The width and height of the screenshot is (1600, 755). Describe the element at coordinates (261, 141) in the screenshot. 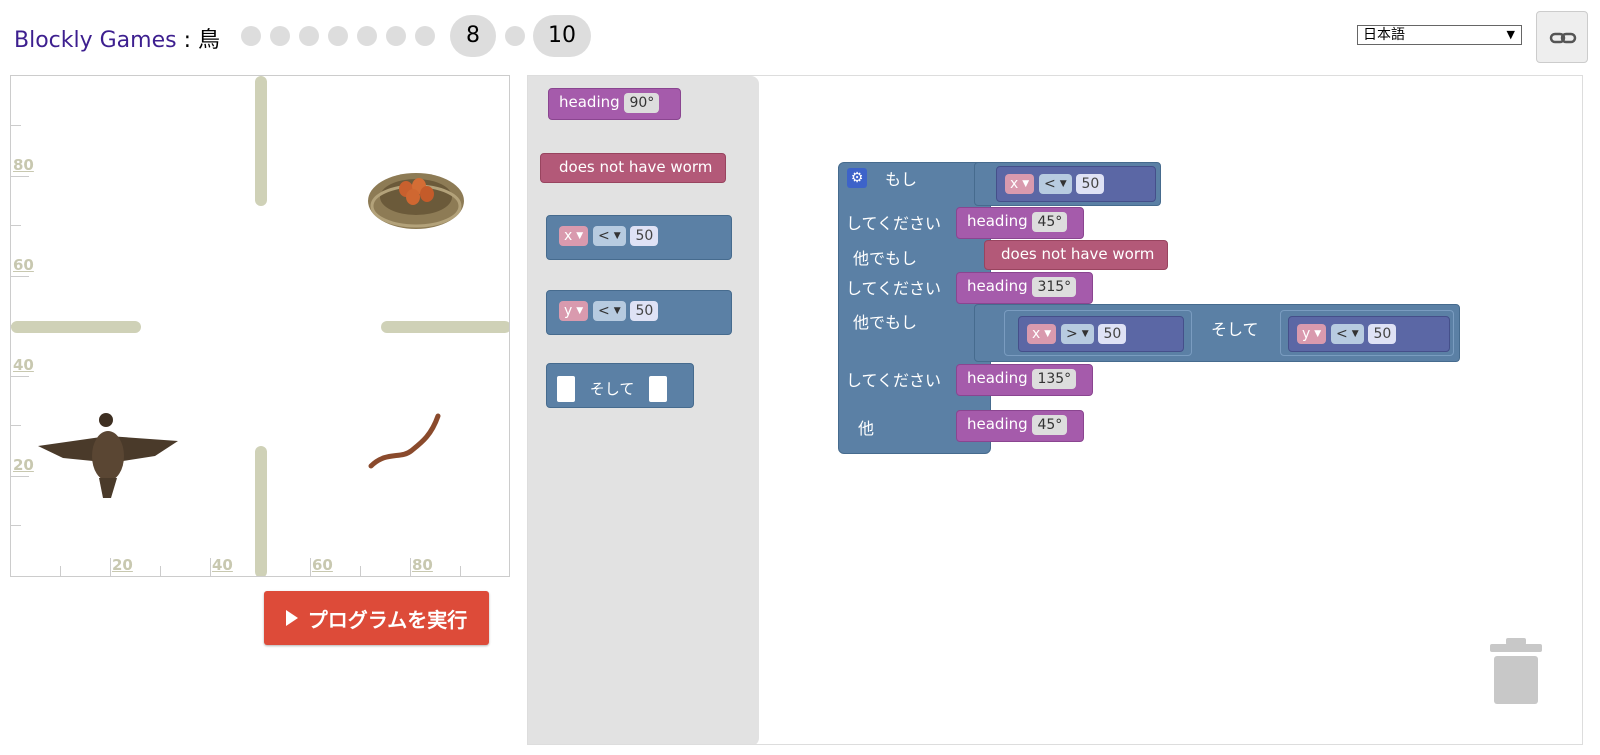

I see `wall-top` at that location.